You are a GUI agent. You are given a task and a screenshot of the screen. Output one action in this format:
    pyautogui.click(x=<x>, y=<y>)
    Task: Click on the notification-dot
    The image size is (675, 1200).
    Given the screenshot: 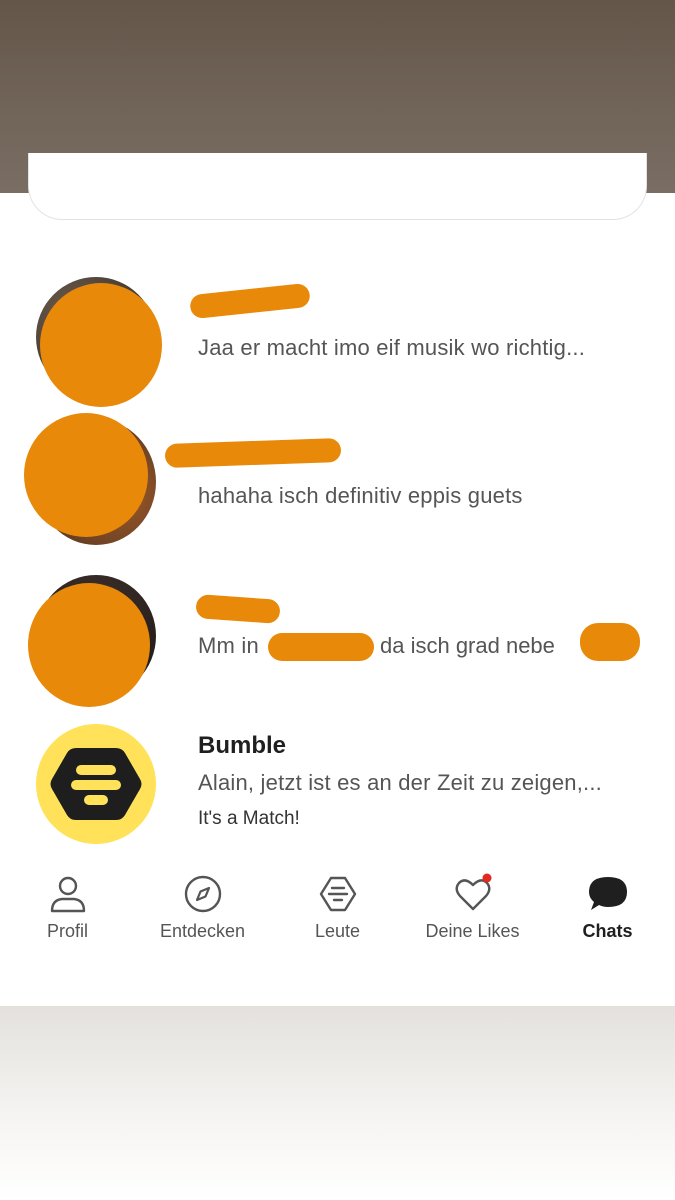 What is the action you would take?
    pyautogui.click(x=487, y=878)
    